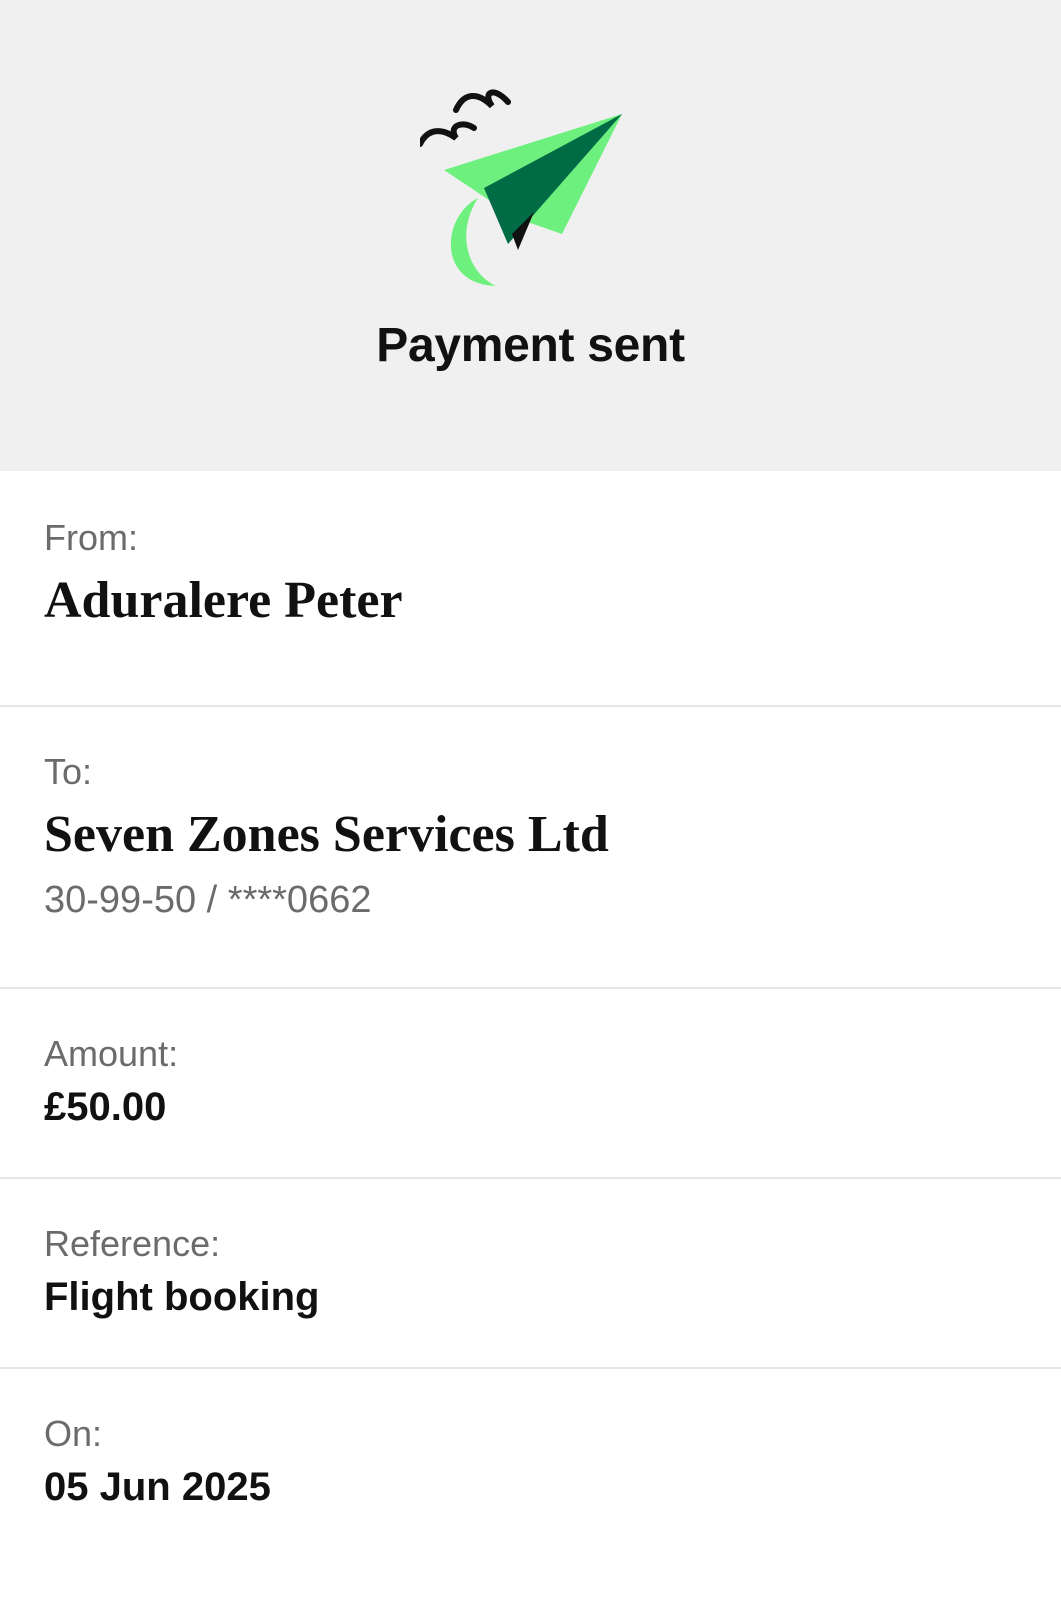 The height and width of the screenshot is (1600, 1061). What do you see at coordinates (223, 600) in the screenshot?
I see `from-value: Aduralere Peter` at bounding box center [223, 600].